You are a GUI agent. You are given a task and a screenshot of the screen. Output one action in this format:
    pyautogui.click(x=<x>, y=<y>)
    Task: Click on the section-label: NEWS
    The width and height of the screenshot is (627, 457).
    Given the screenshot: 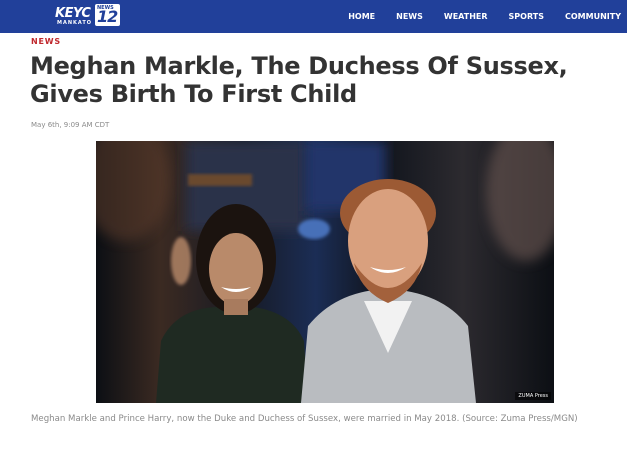 What is the action you would take?
    pyautogui.click(x=46, y=41)
    